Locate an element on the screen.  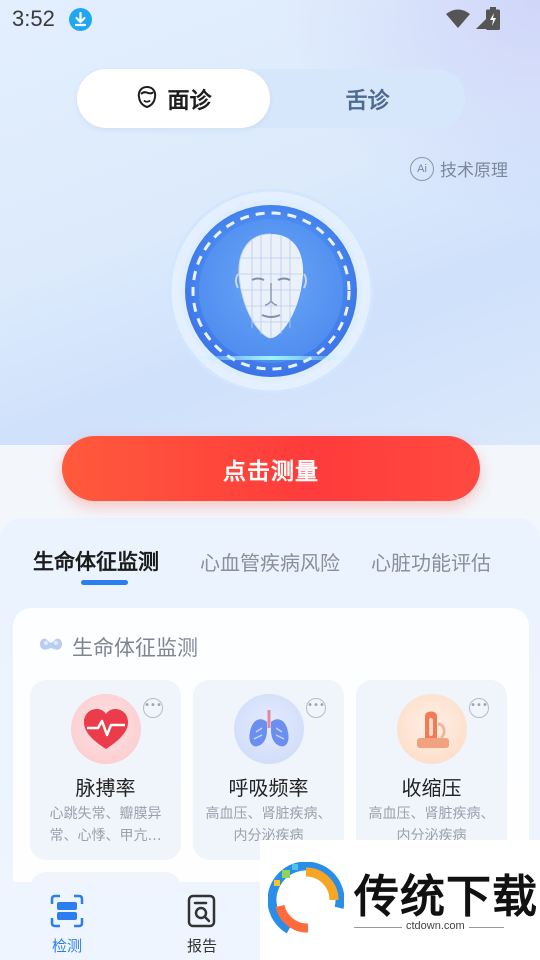
tab-cardiovascular-risk: 心血管疾病风险 is located at coordinates (270, 561).